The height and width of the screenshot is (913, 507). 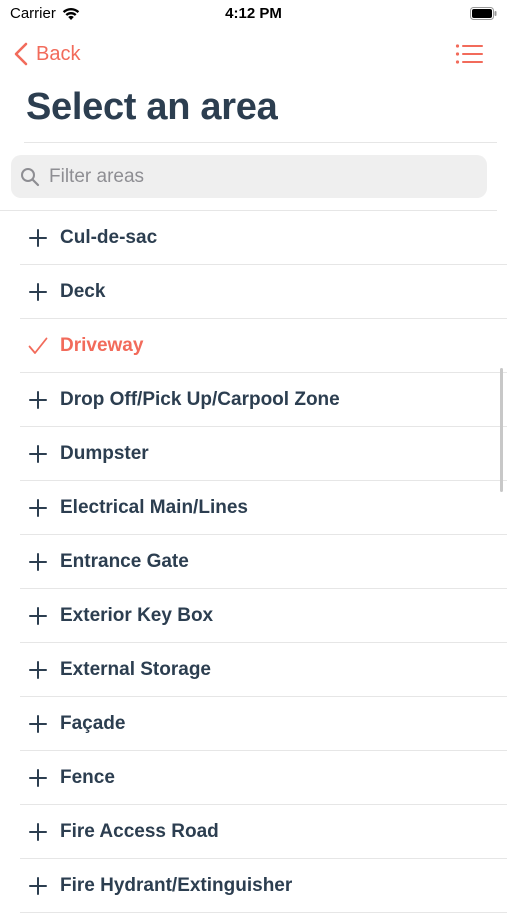 I want to click on title-divider, so click(x=260, y=142).